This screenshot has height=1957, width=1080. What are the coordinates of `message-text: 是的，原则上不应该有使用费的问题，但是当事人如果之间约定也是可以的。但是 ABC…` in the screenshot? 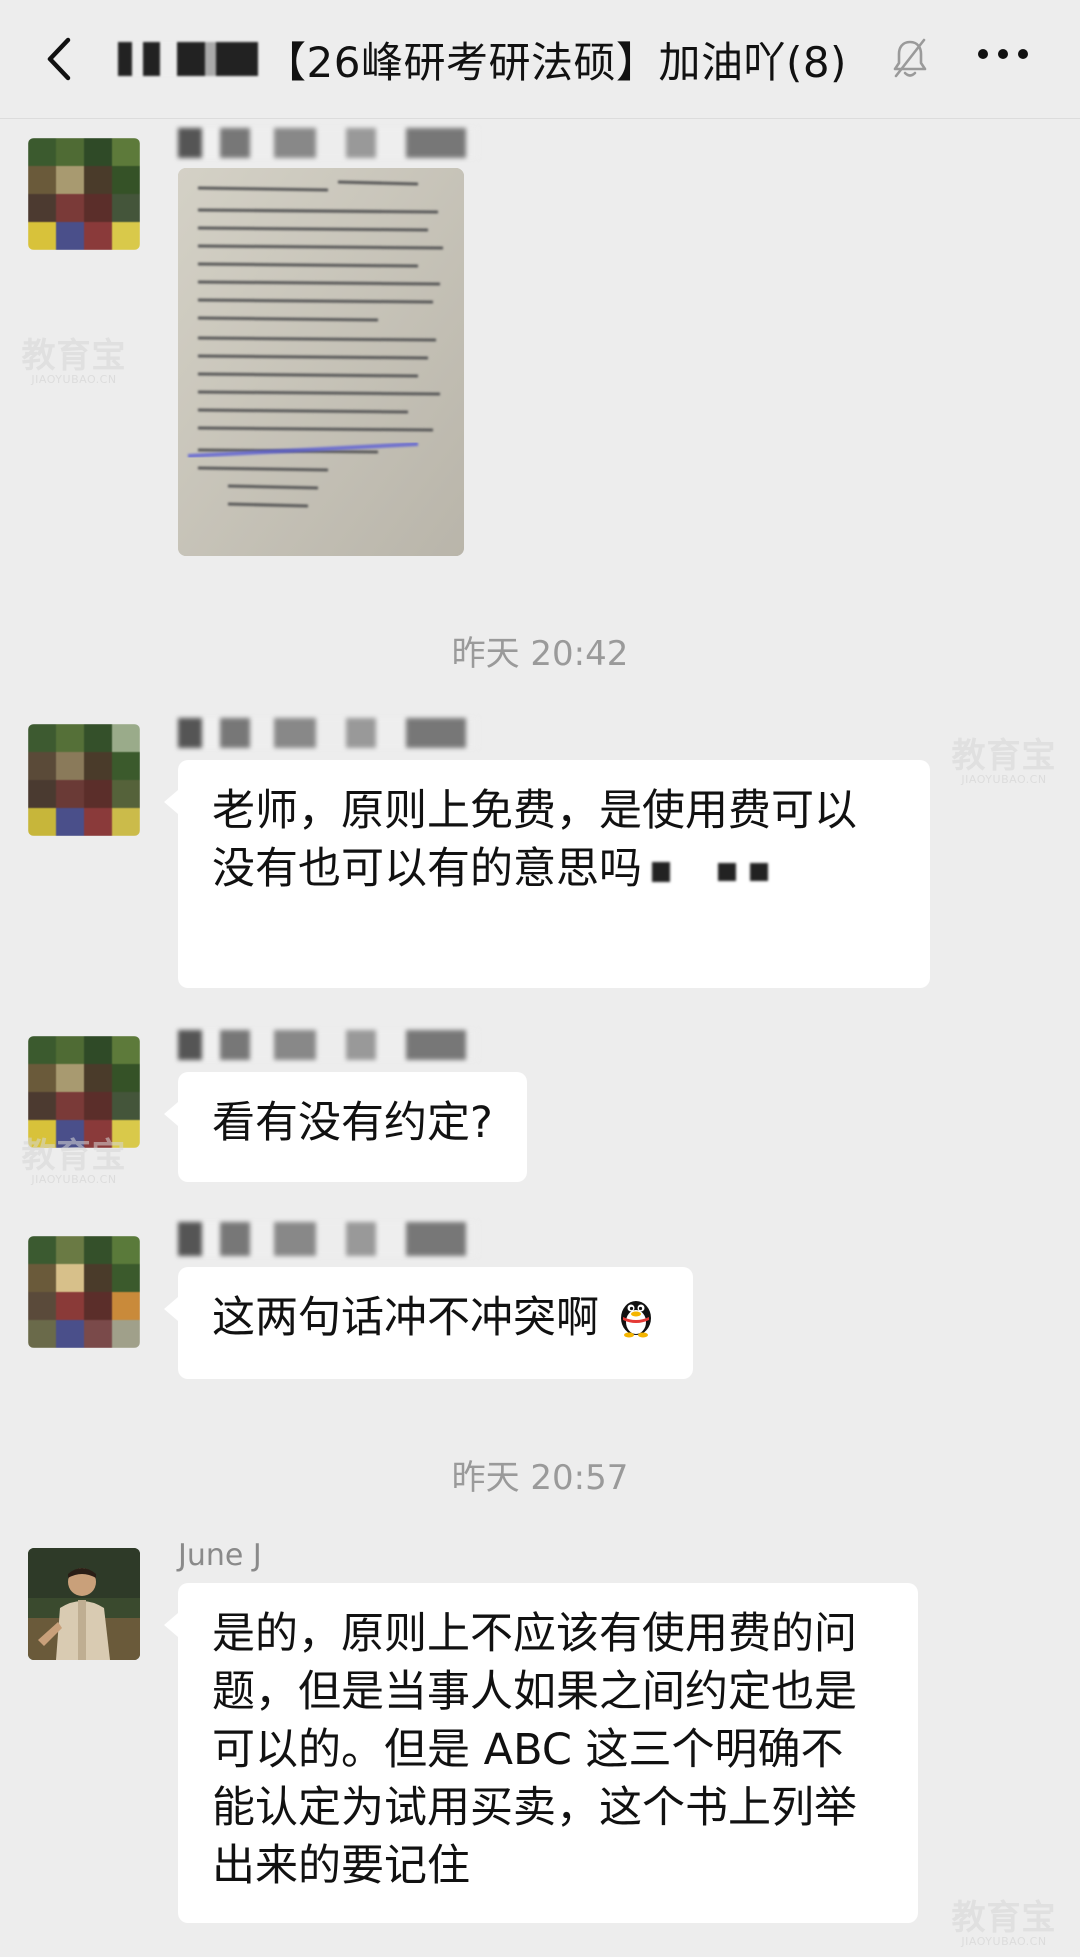 It's located at (534, 1750).